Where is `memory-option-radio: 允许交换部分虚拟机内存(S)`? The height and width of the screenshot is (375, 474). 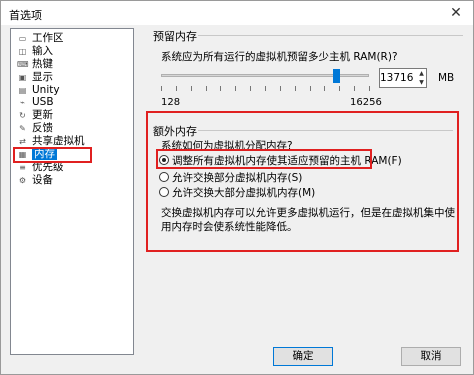
memory-option-radio: 允许交换部分虚拟机内存(S) is located at coordinates (230, 177).